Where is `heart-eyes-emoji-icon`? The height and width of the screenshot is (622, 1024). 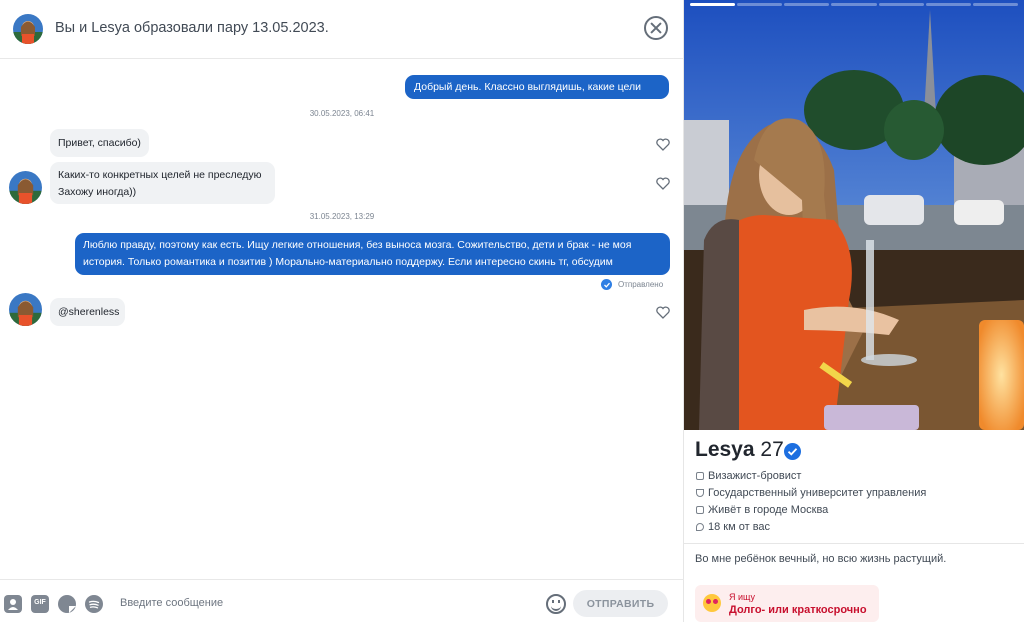 heart-eyes-emoji-icon is located at coordinates (712, 603).